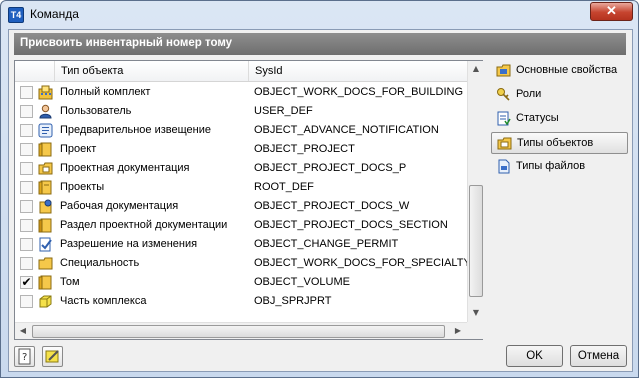 The image size is (639, 378). What do you see at coordinates (302, 282) in the screenshot?
I see `object-sysid: OBJECT_VOLUME` at bounding box center [302, 282].